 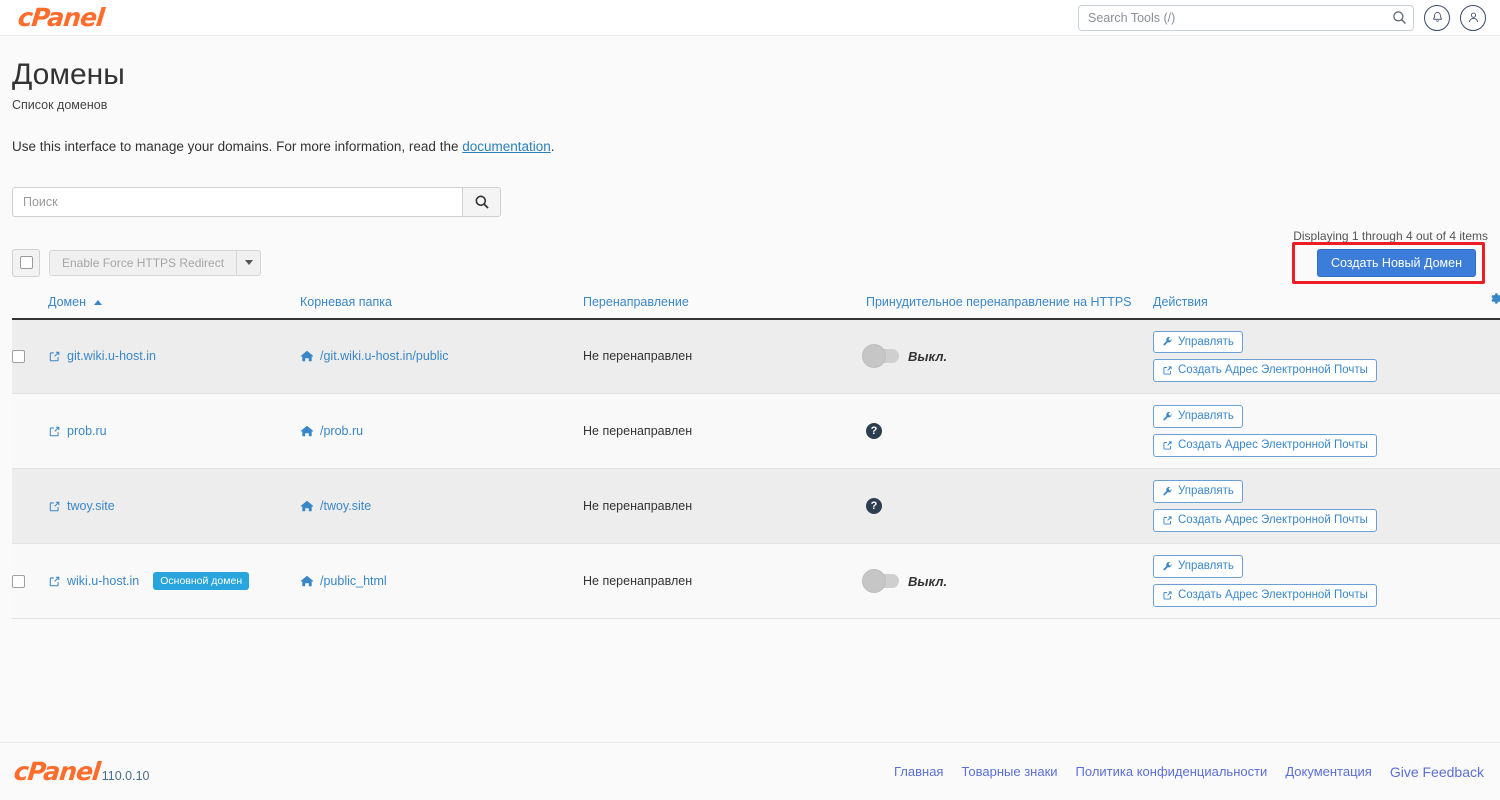 What do you see at coordinates (30, 356) in the screenshot?
I see `row-checkbox-cell` at bounding box center [30, 356].